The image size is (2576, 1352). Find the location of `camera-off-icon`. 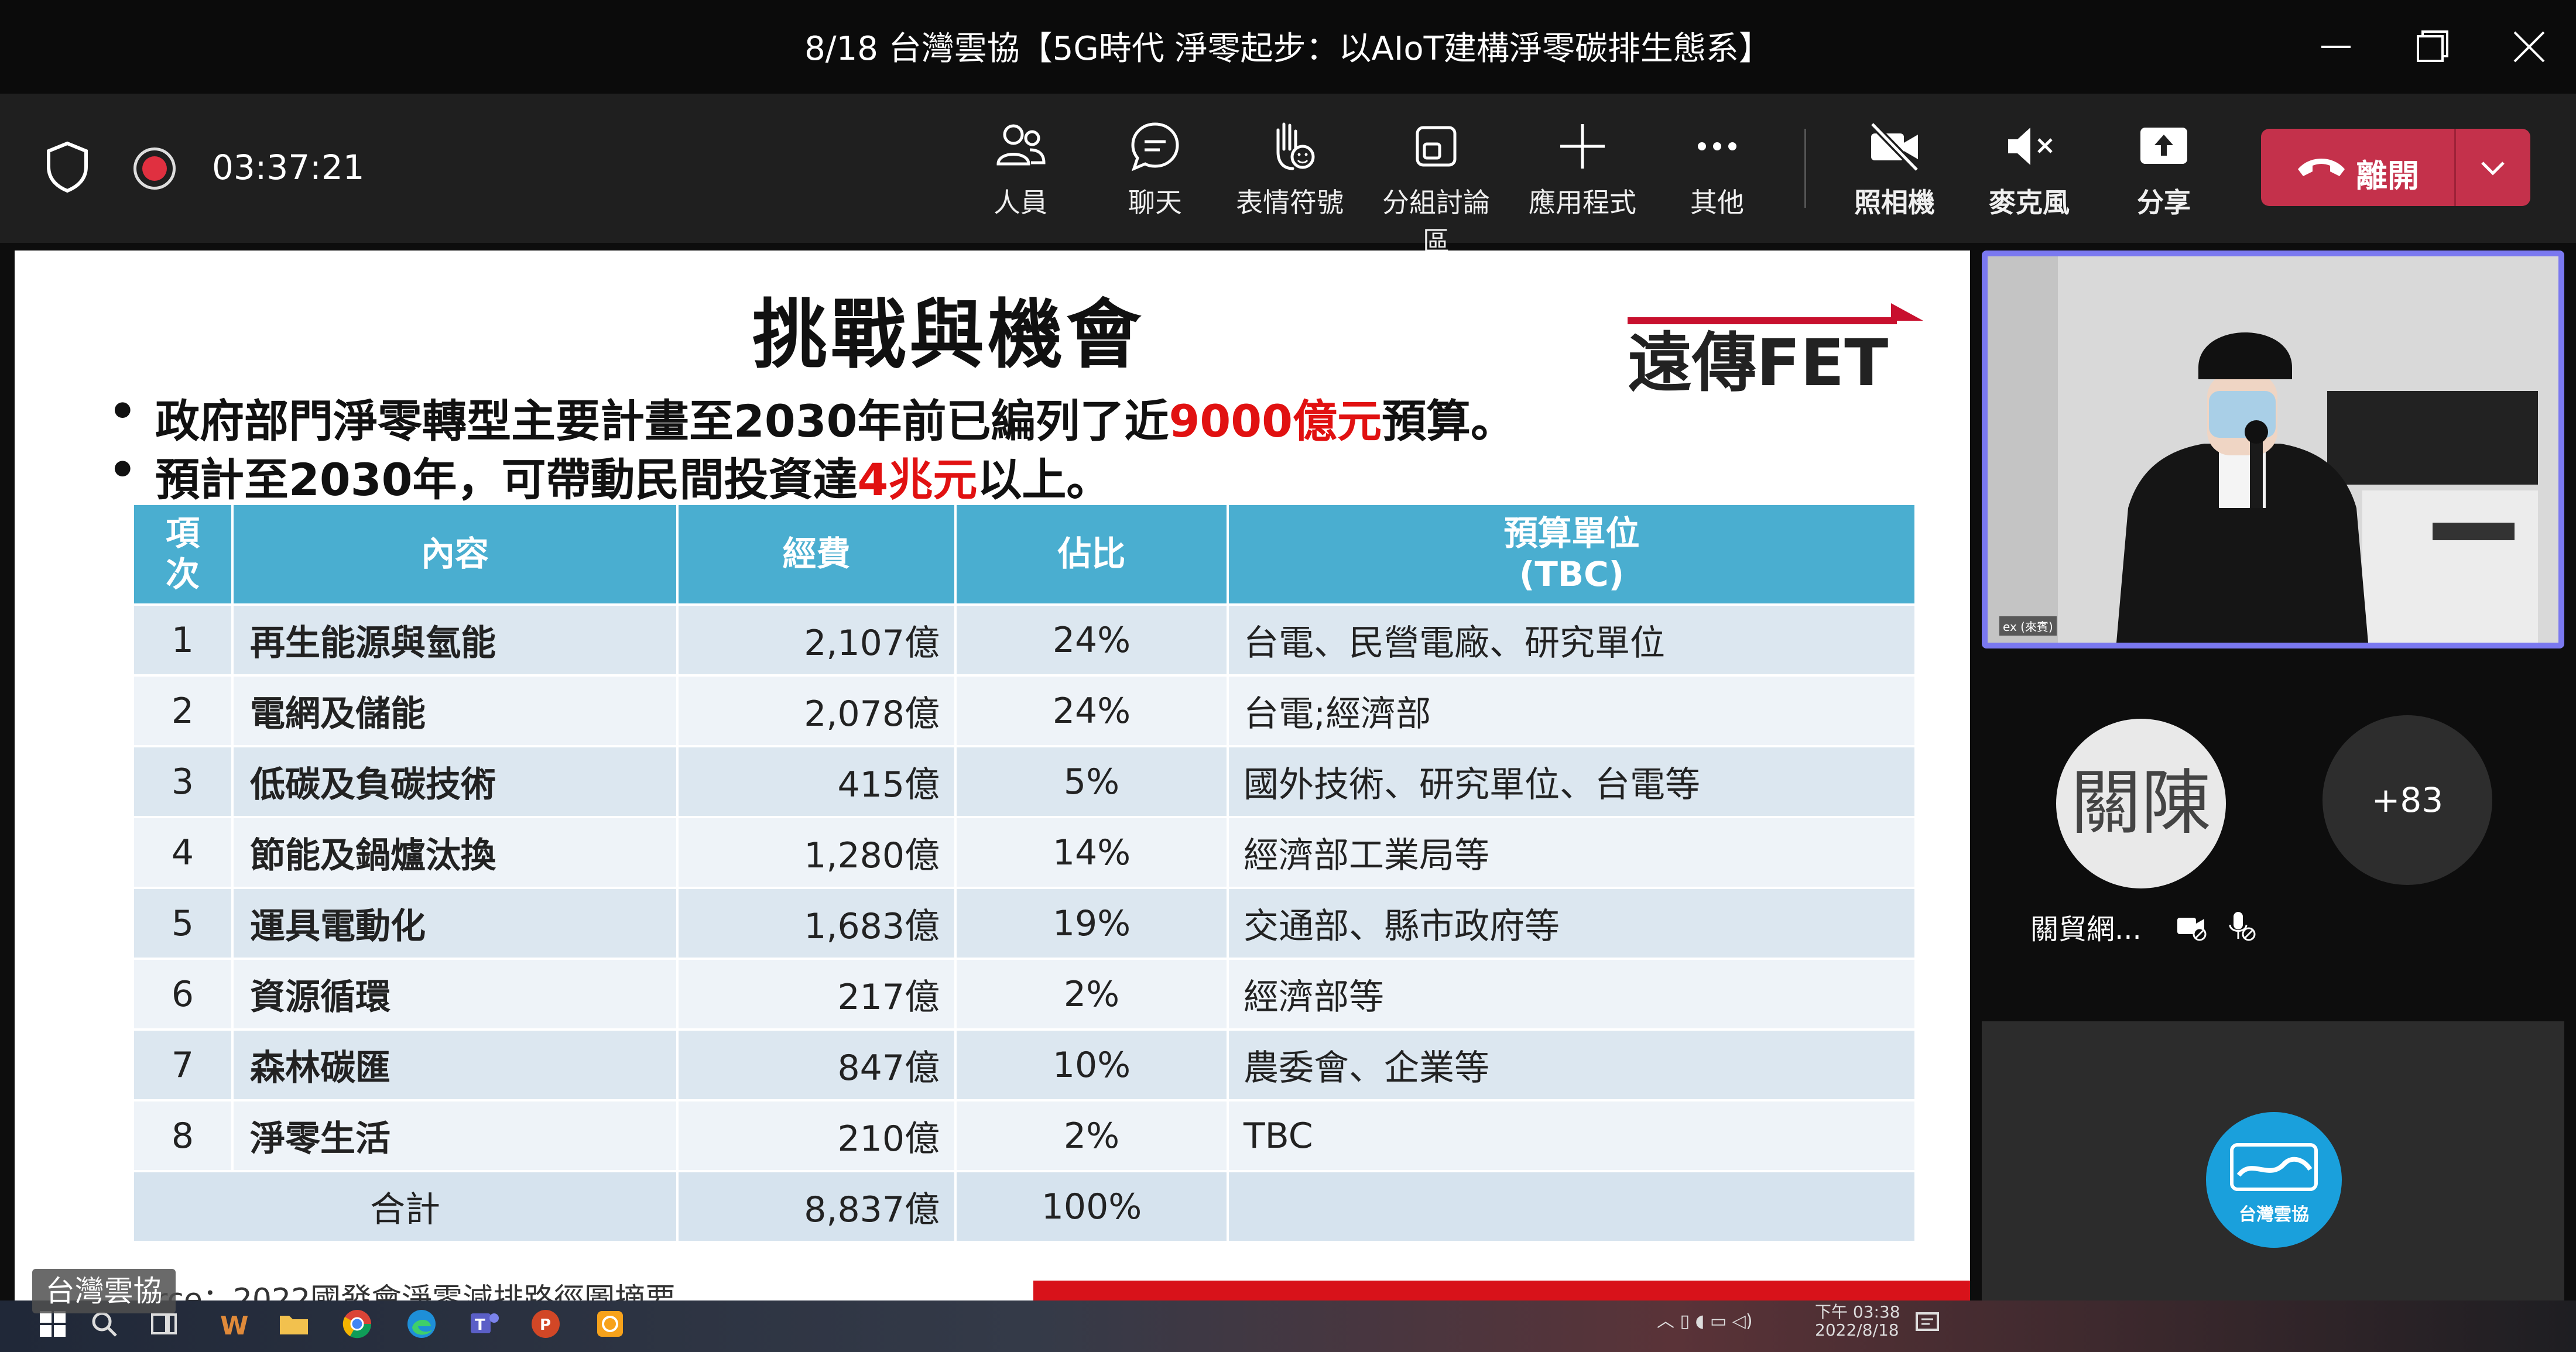

camera-off-icon is located at coordinates (1895, 147).